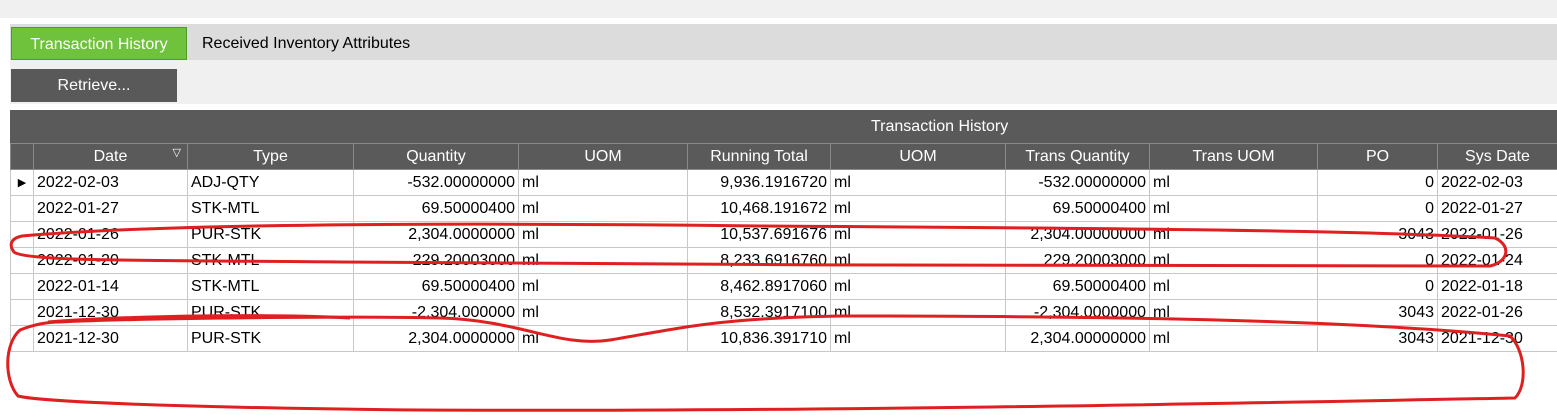  What do you see at coordinates (759, 156) in the screenshot?
I see `column-header-running-total: Running Total` at bounding box center [759, 156].